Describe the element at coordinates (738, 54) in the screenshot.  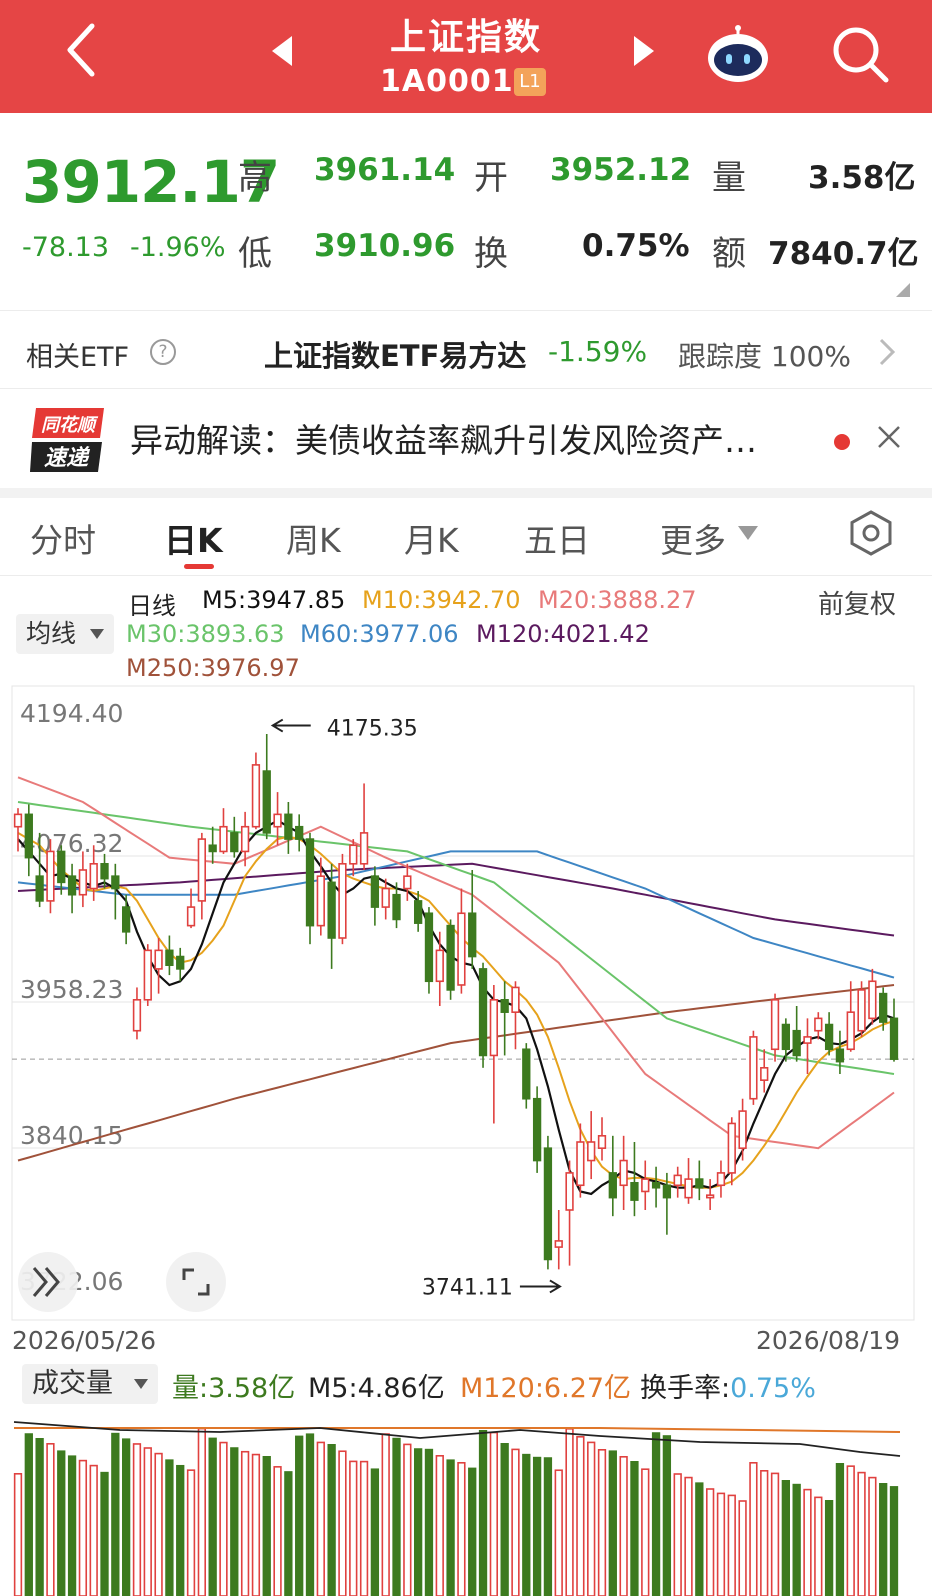
I see `robot-assistant-icon` at that location.